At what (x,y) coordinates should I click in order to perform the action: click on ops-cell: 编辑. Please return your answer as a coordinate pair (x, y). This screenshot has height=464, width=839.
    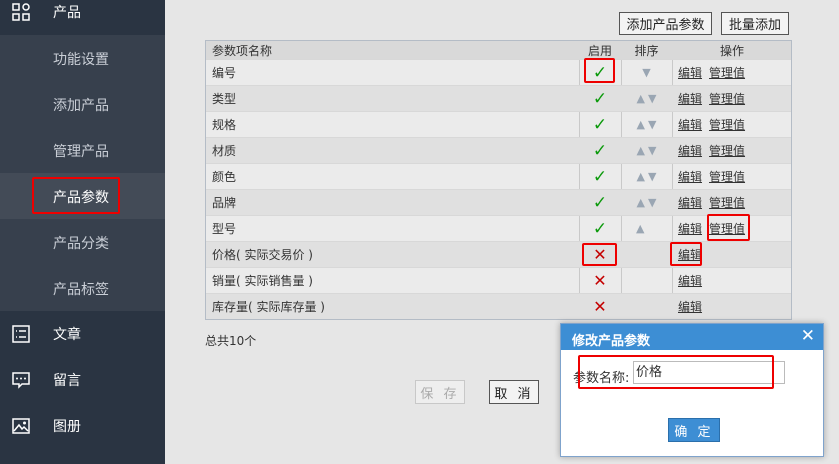
    Looking at the image, I should click on (732, 306).